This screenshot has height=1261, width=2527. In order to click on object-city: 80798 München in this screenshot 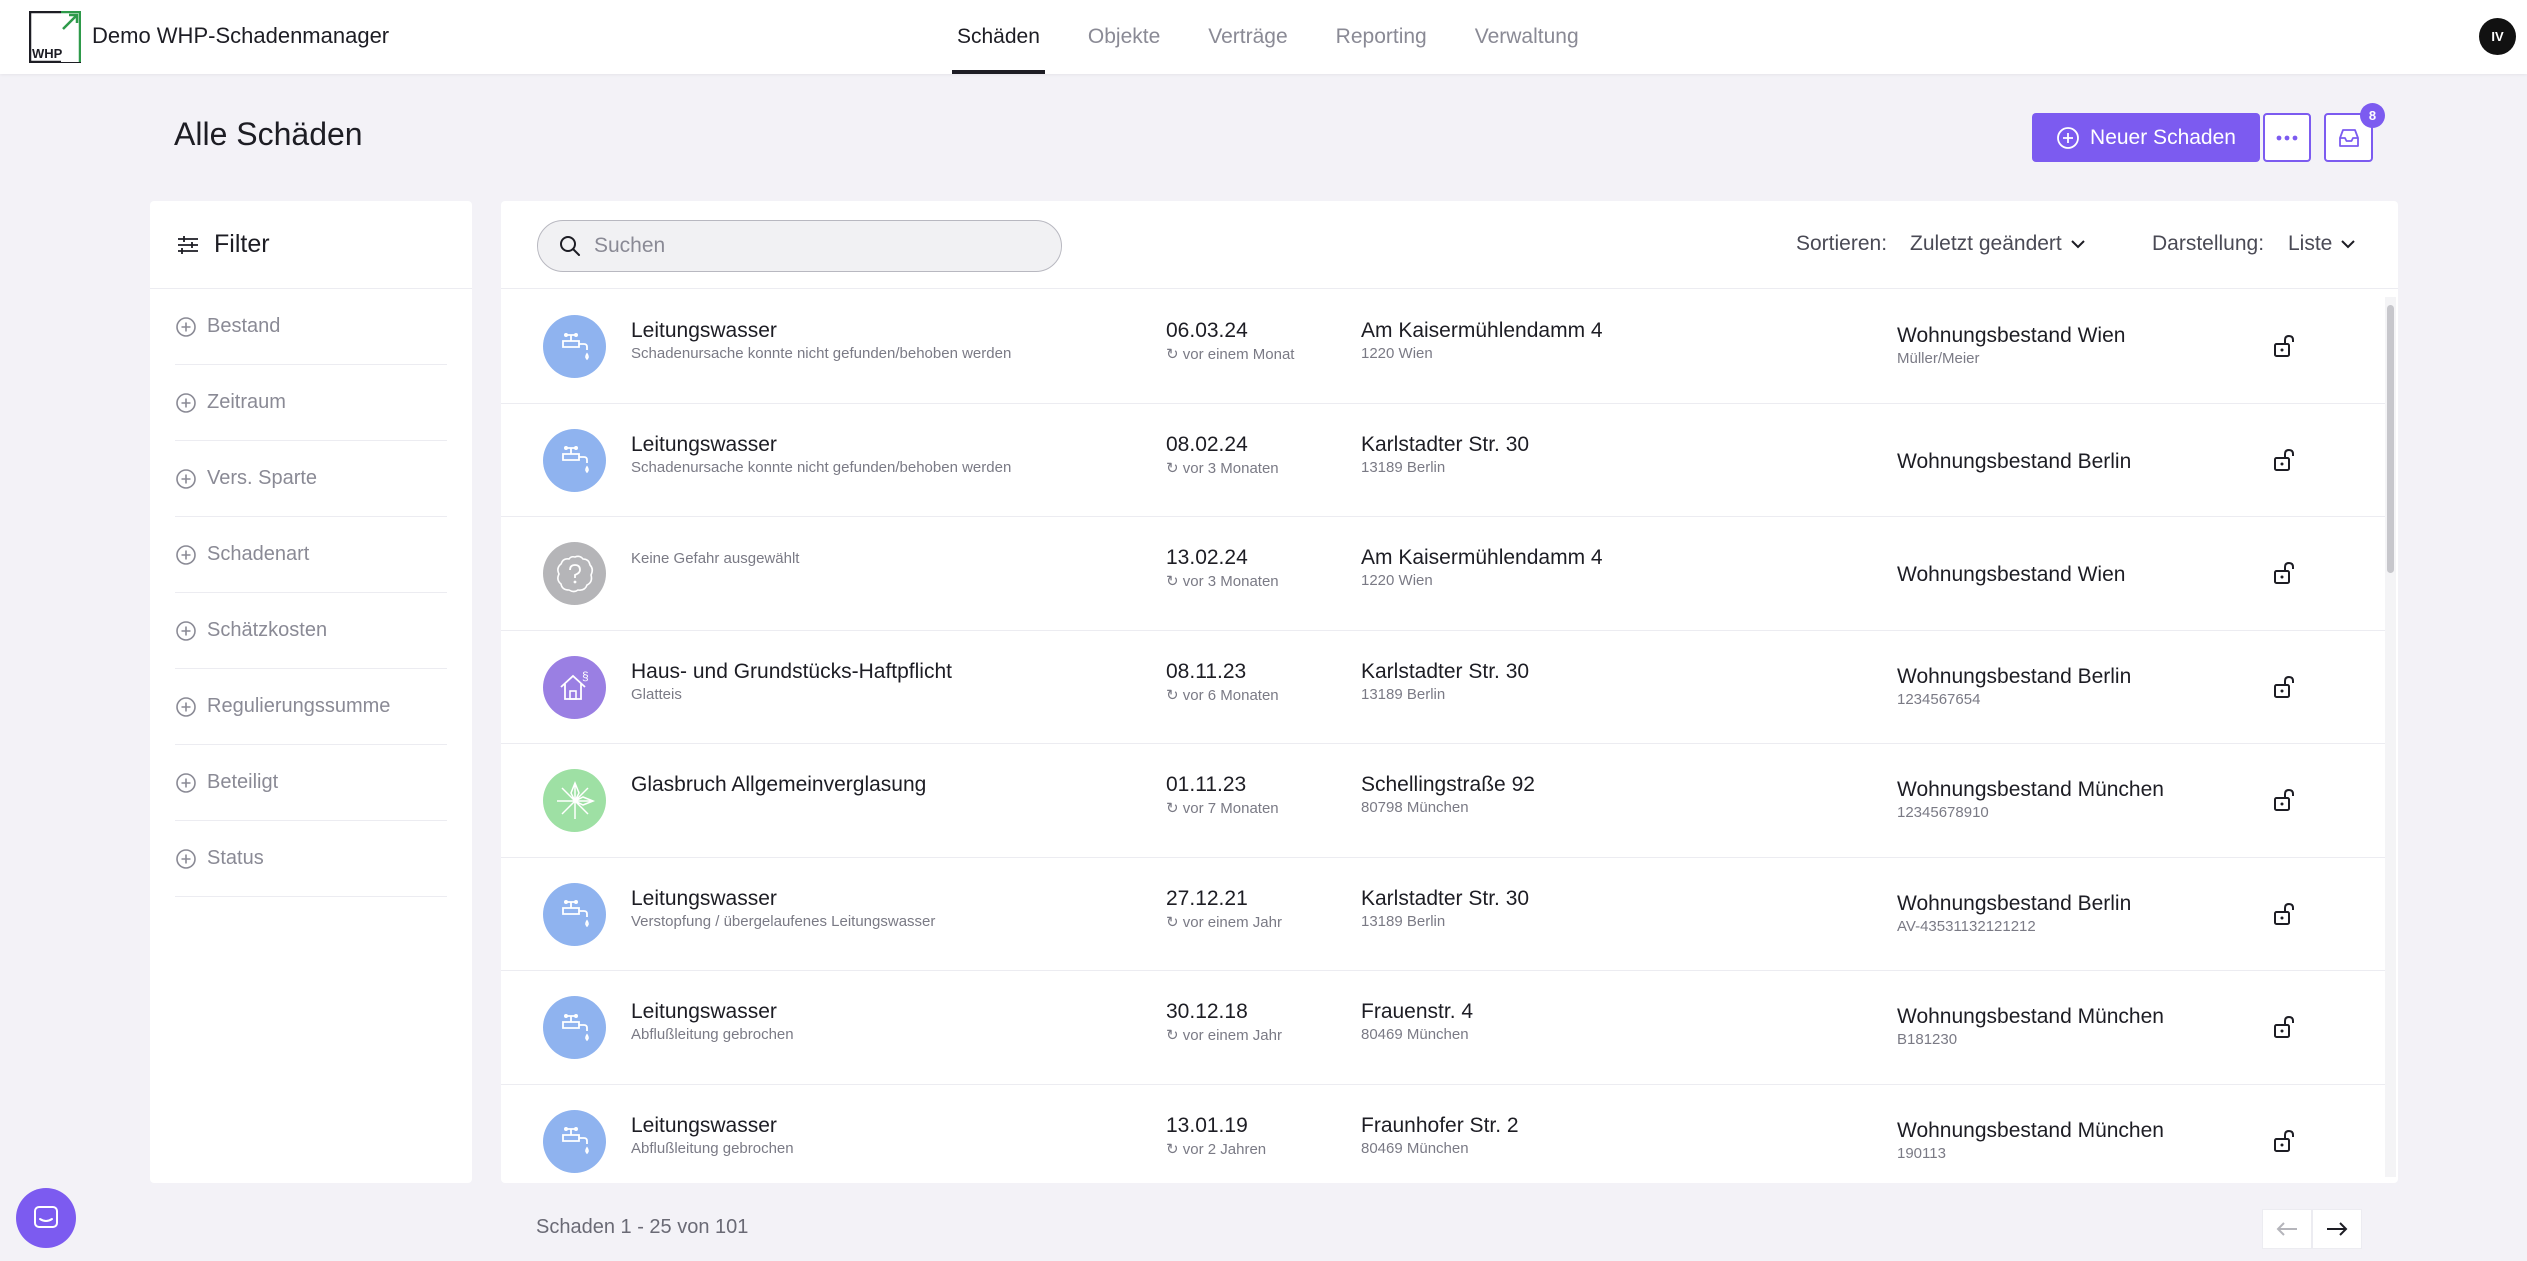, I will do `click(1415, 807)`.